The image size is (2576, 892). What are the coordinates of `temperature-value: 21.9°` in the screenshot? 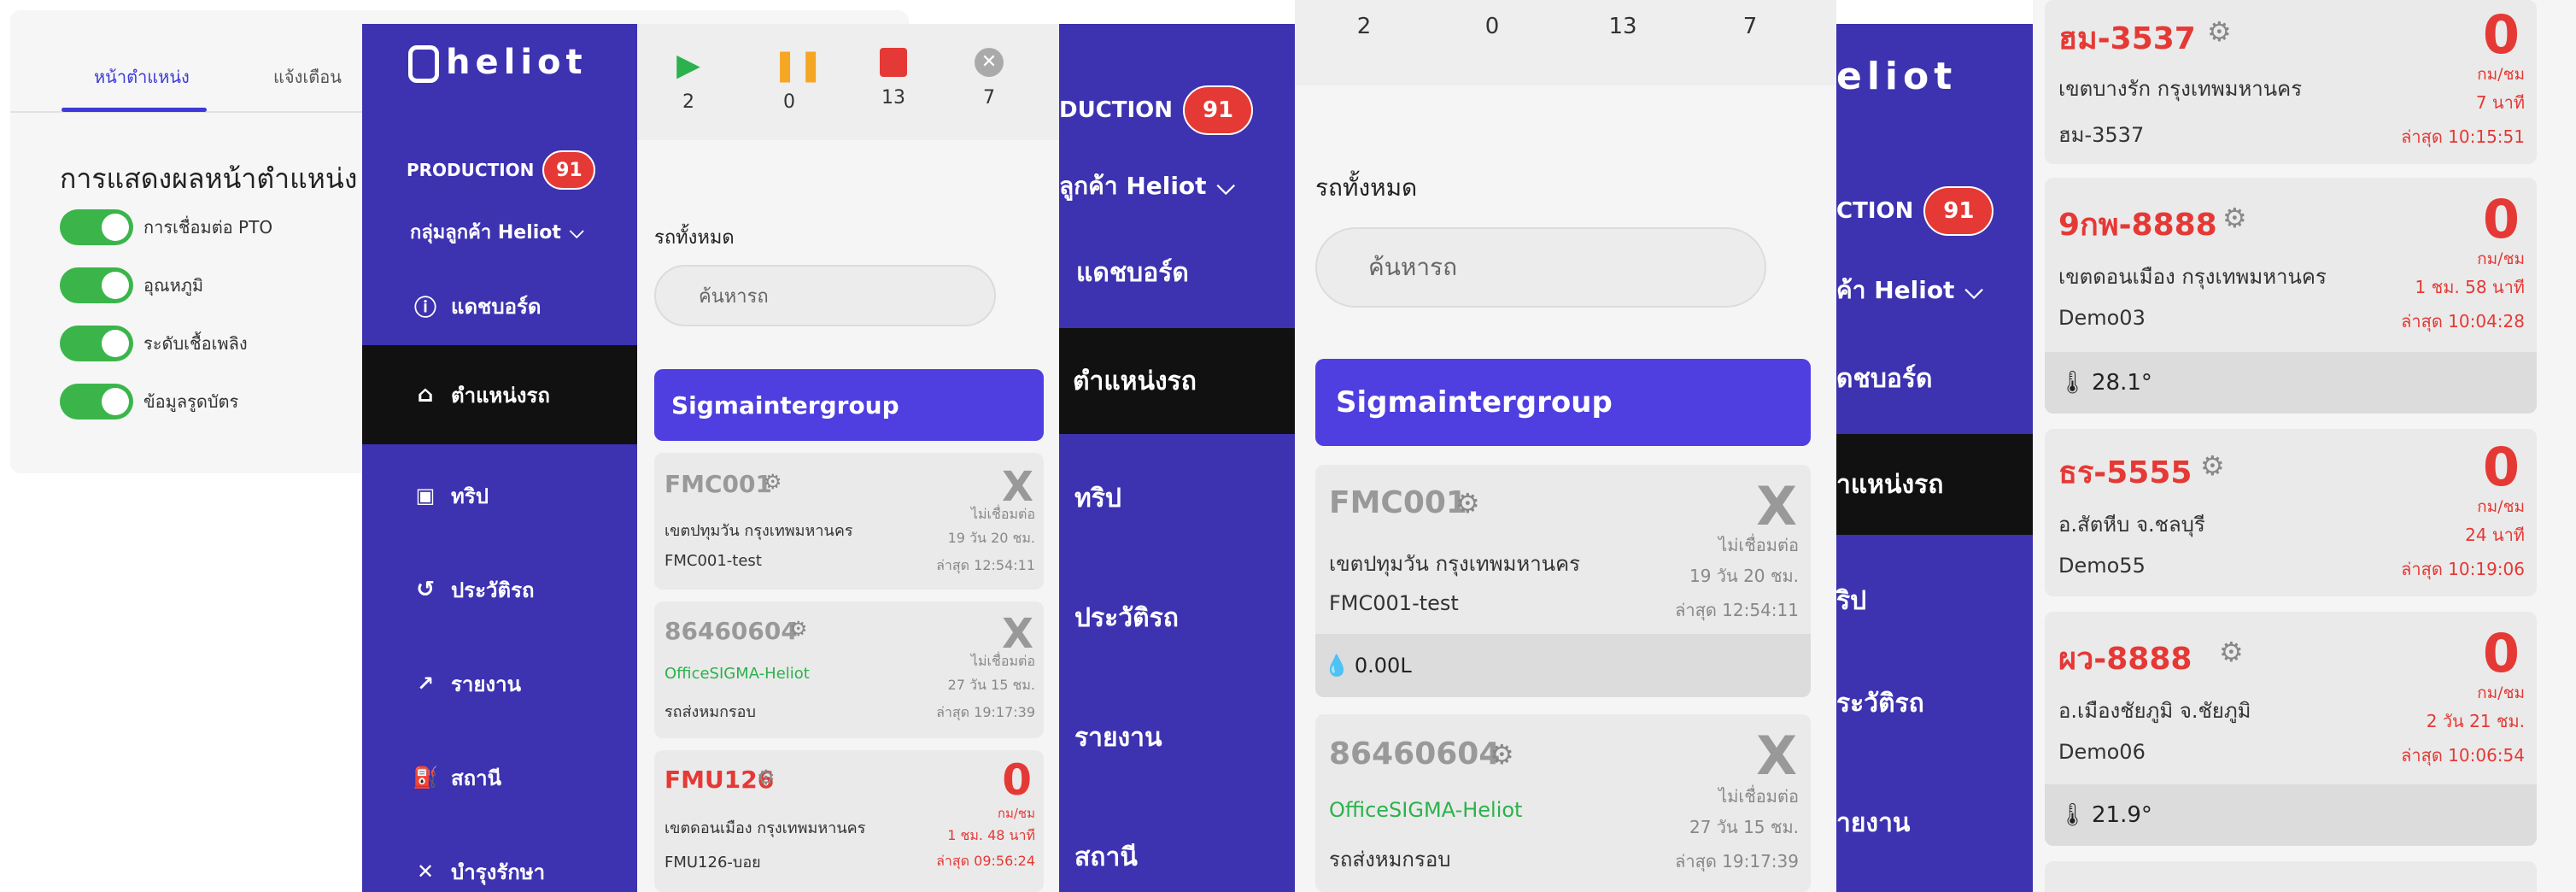 It's located at (2122, 815).